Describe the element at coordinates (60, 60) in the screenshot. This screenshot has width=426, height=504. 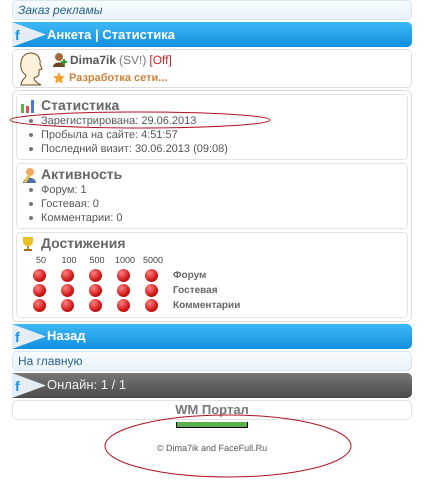
I see `user-add-icon` at that location.